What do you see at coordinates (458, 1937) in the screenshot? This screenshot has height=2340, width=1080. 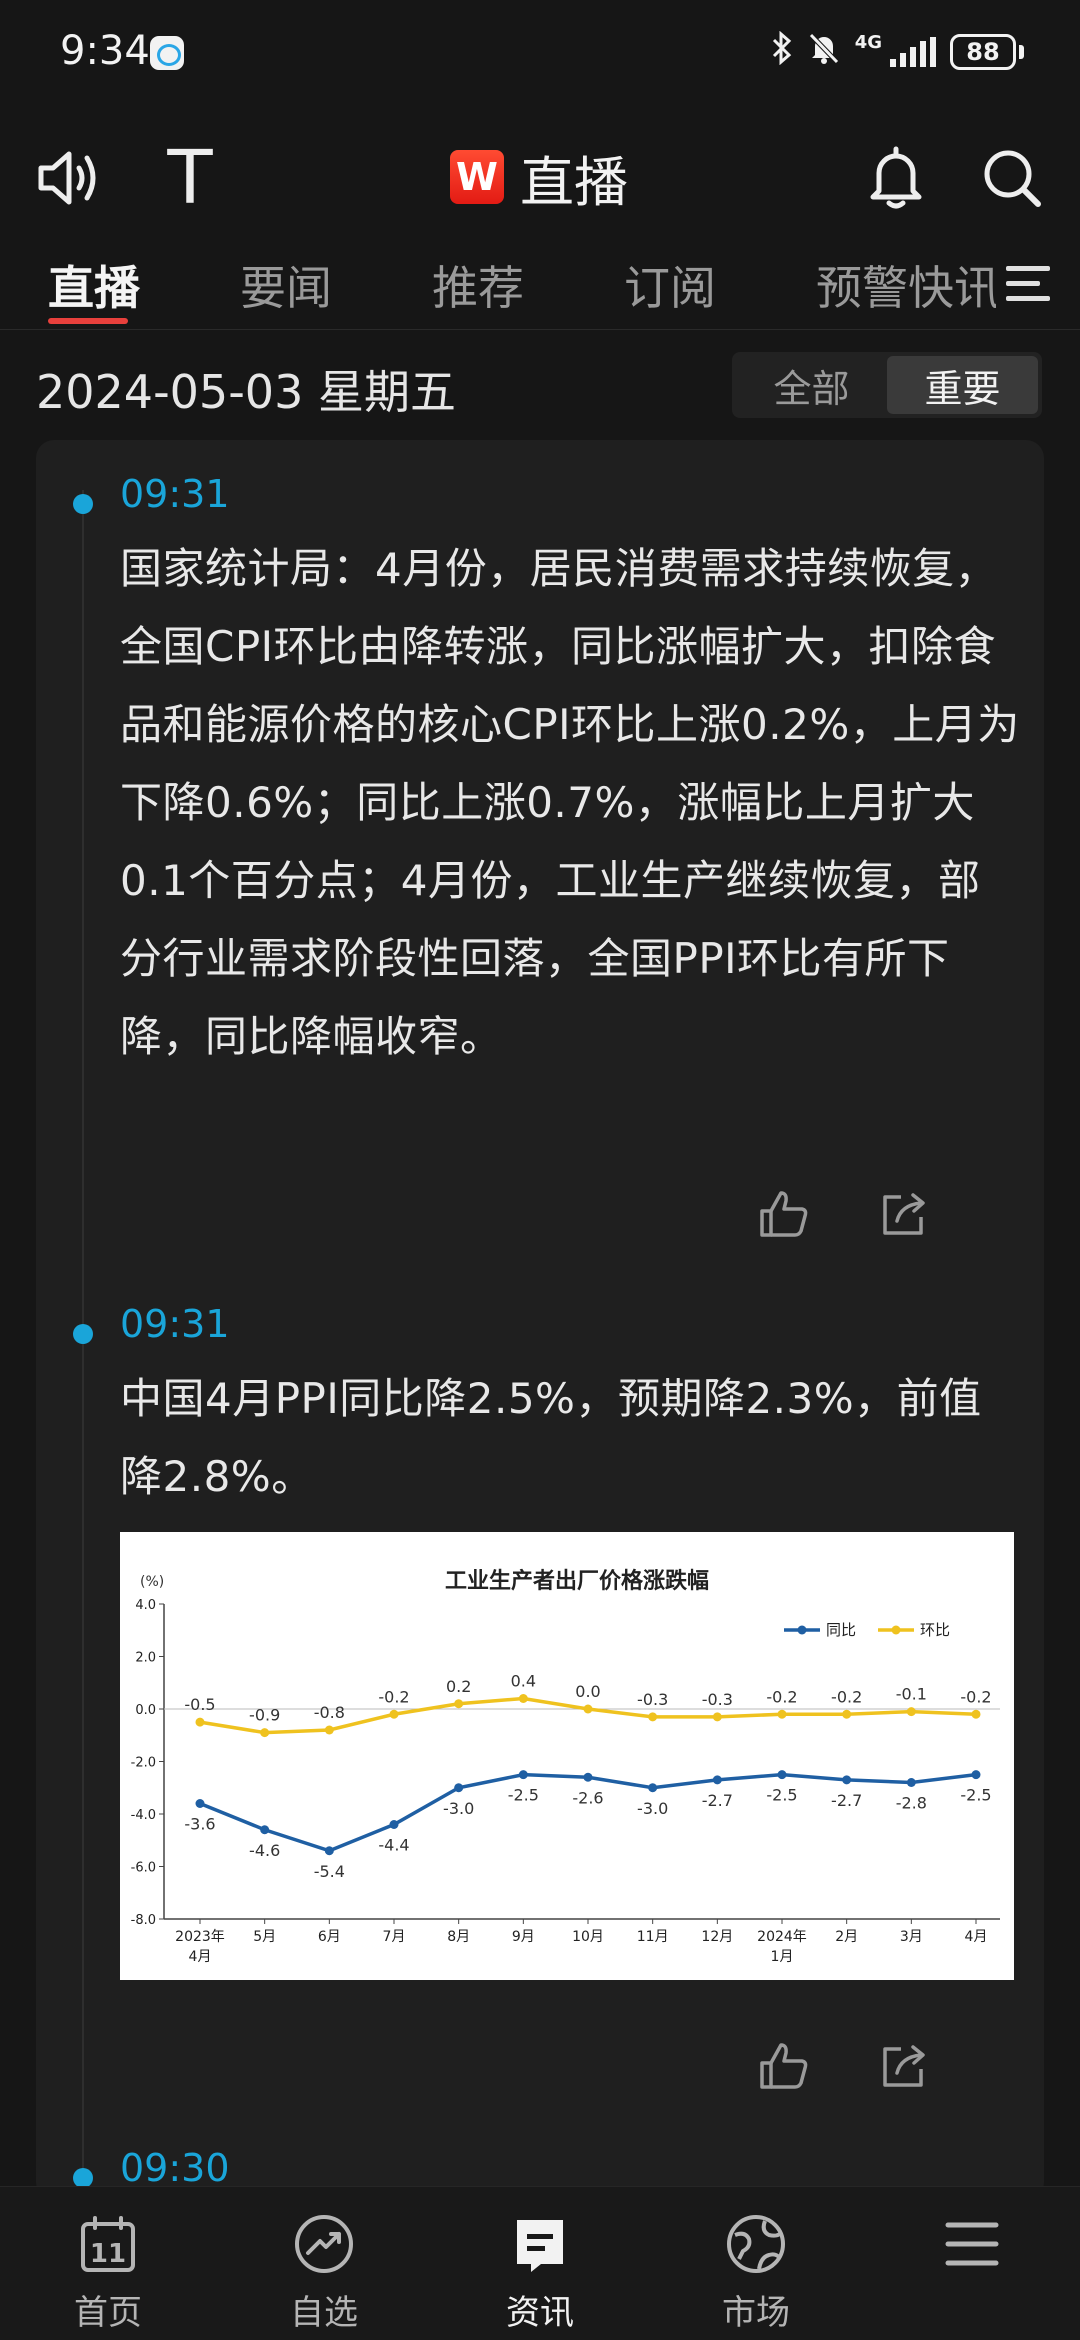 I see `x-tick-label: 8月` at bounding box center [458, 1937].